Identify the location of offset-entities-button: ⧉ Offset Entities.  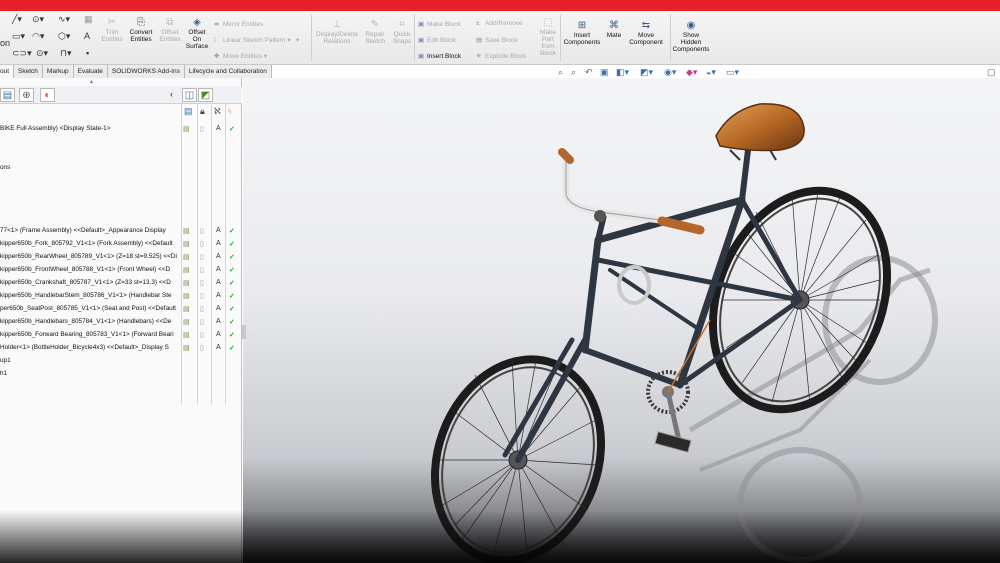
(170, 30).